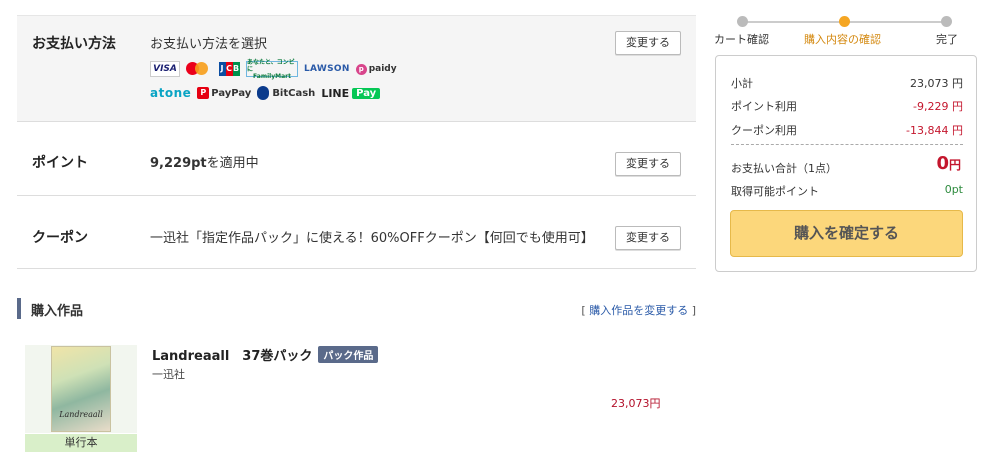 This screenshot has height=462, width=997. Describe the element at coordinates (382, 69) in the screenshot. I see `paidy-text: paidy` at that location.